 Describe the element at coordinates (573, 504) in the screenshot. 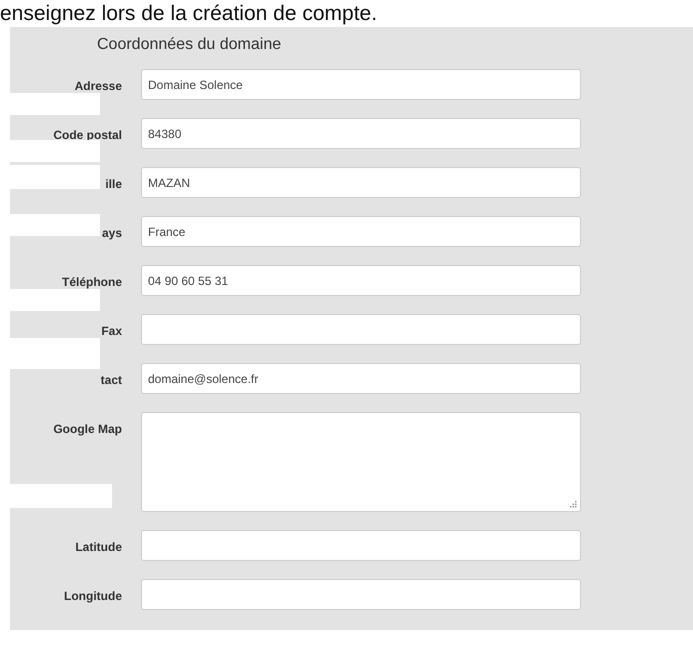

I see `resize-grip-icon` at that location.